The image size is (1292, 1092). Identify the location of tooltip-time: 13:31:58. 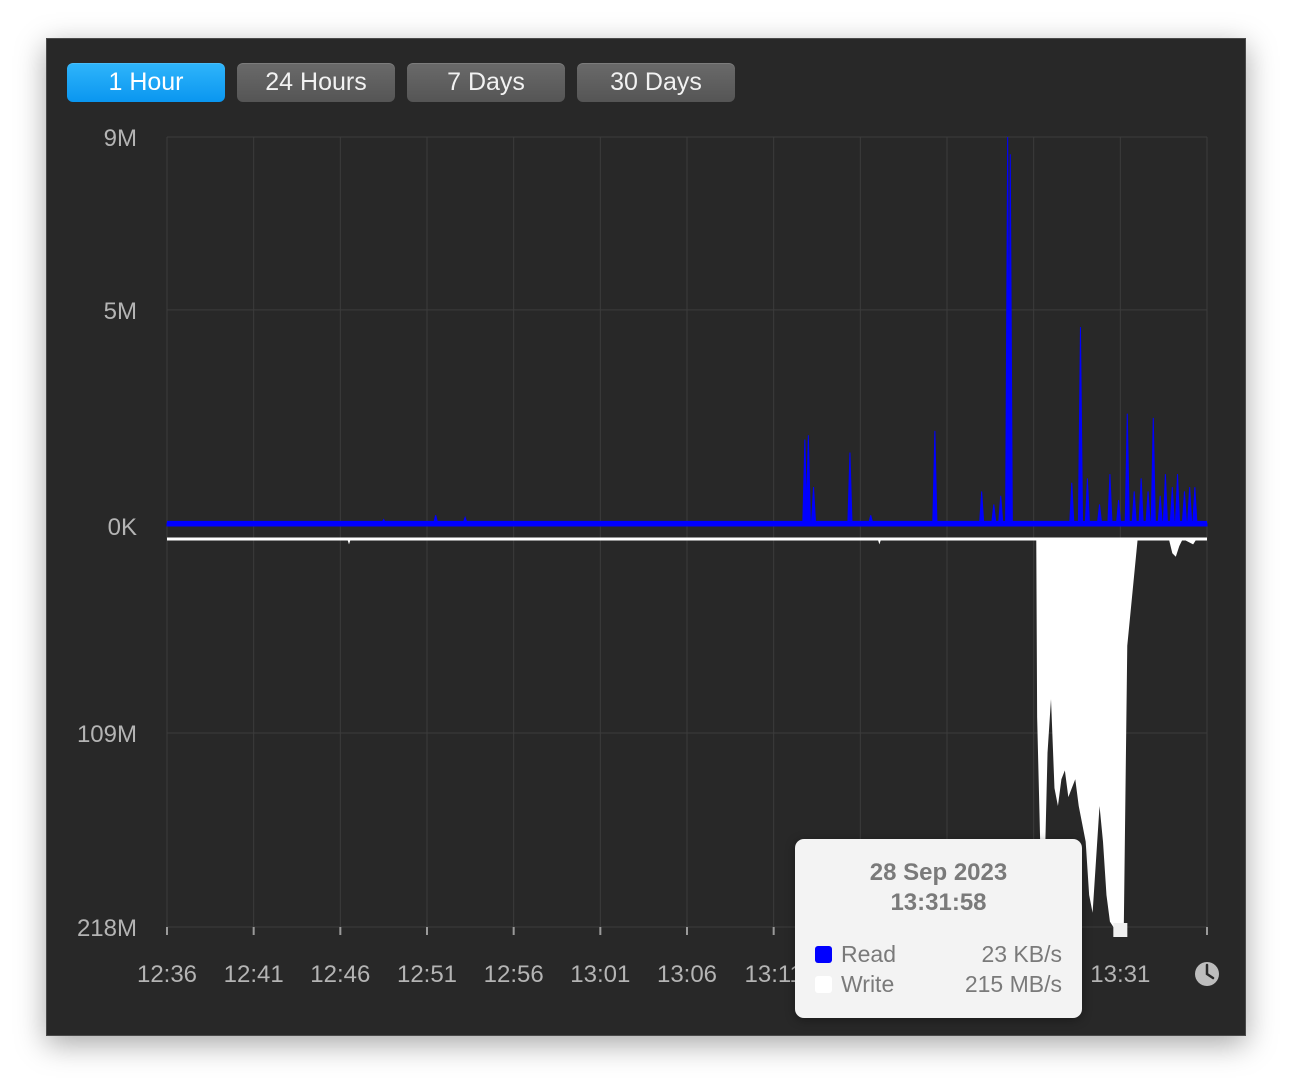
(938, 902).